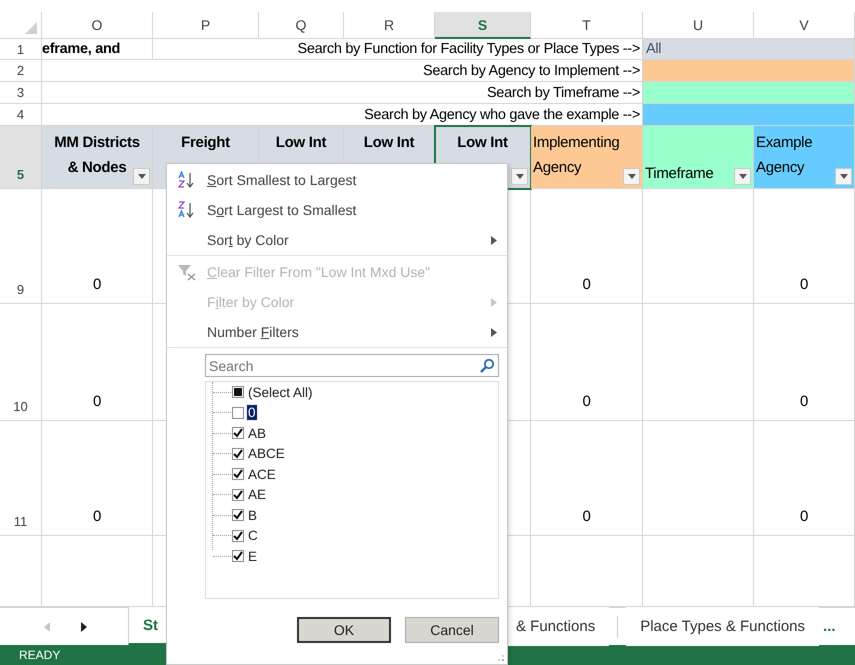 This screenshot has height=665, width=855. What do you see at coordinates (698, 157) in the screenshot?
I see `column-title-cell: Timeframe` at bounding box center [698, 157].